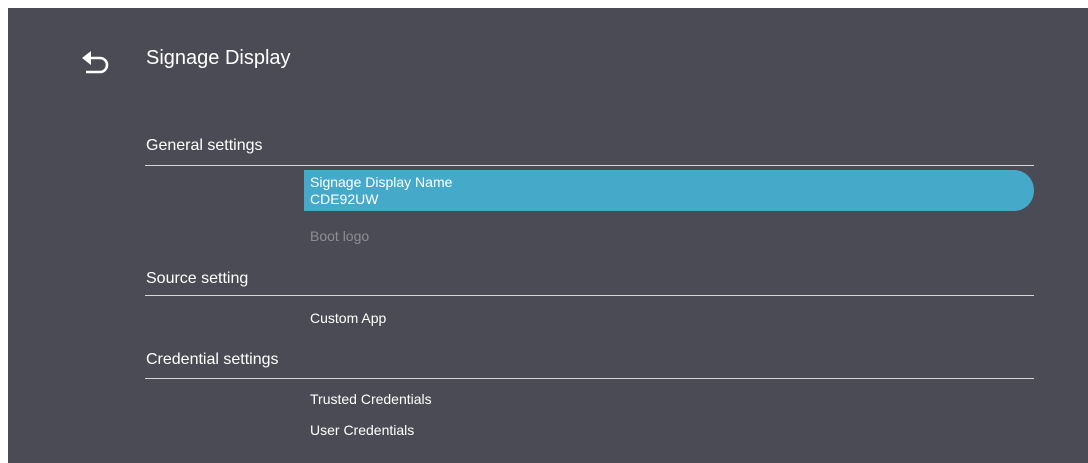  What do you see at coordinates (204, 145) in the screenshot?
I see `section-header-general: General settings` at bounding box center [204, 145].